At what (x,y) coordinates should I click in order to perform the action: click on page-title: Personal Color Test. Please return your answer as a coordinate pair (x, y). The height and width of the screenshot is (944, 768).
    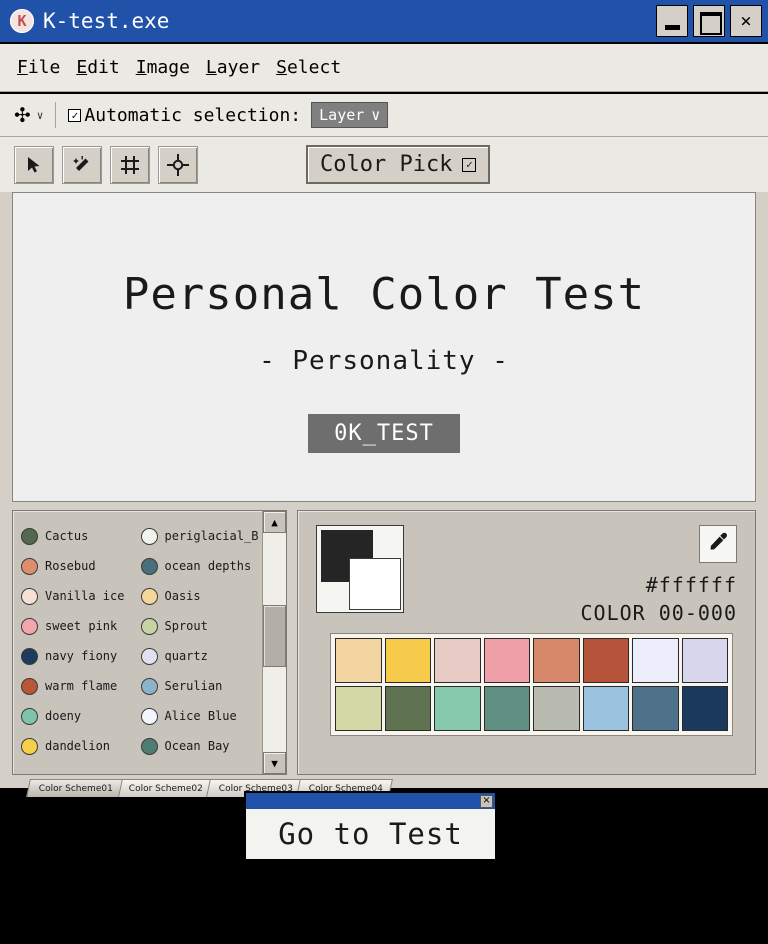
    Looking at the image, I should click on (384, 294).